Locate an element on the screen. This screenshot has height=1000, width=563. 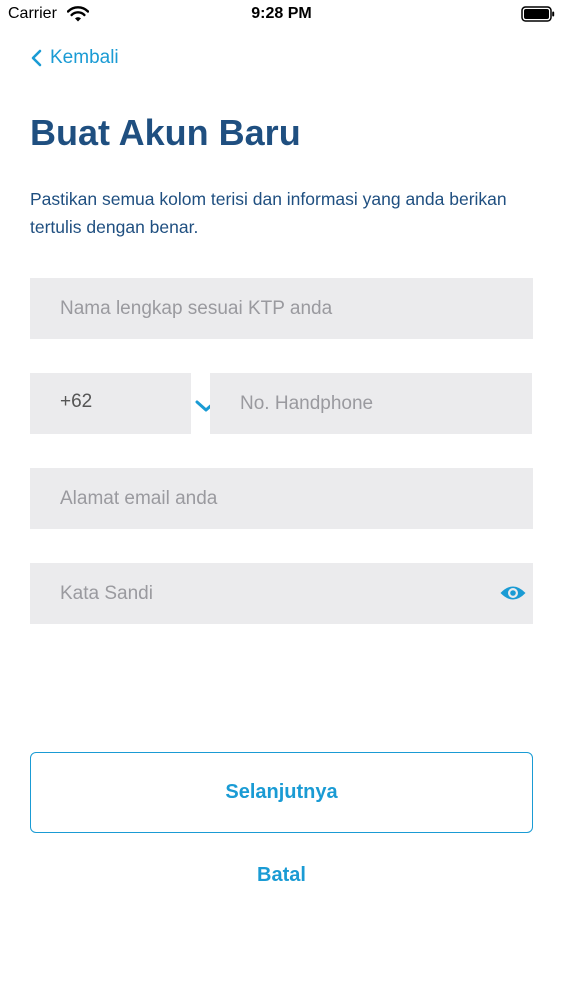
phone-input is located at coordinates (371, 403).